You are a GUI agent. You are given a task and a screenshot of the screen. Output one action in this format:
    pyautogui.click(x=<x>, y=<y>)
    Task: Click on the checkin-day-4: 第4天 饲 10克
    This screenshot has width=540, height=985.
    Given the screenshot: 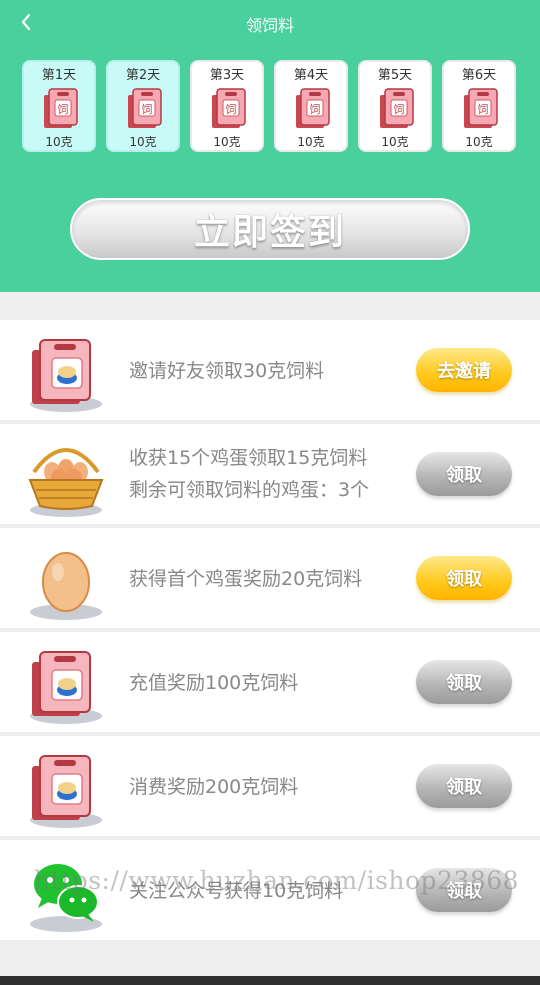 What is the action you would take?
    pyautogui.click(x=311, y=106)
    